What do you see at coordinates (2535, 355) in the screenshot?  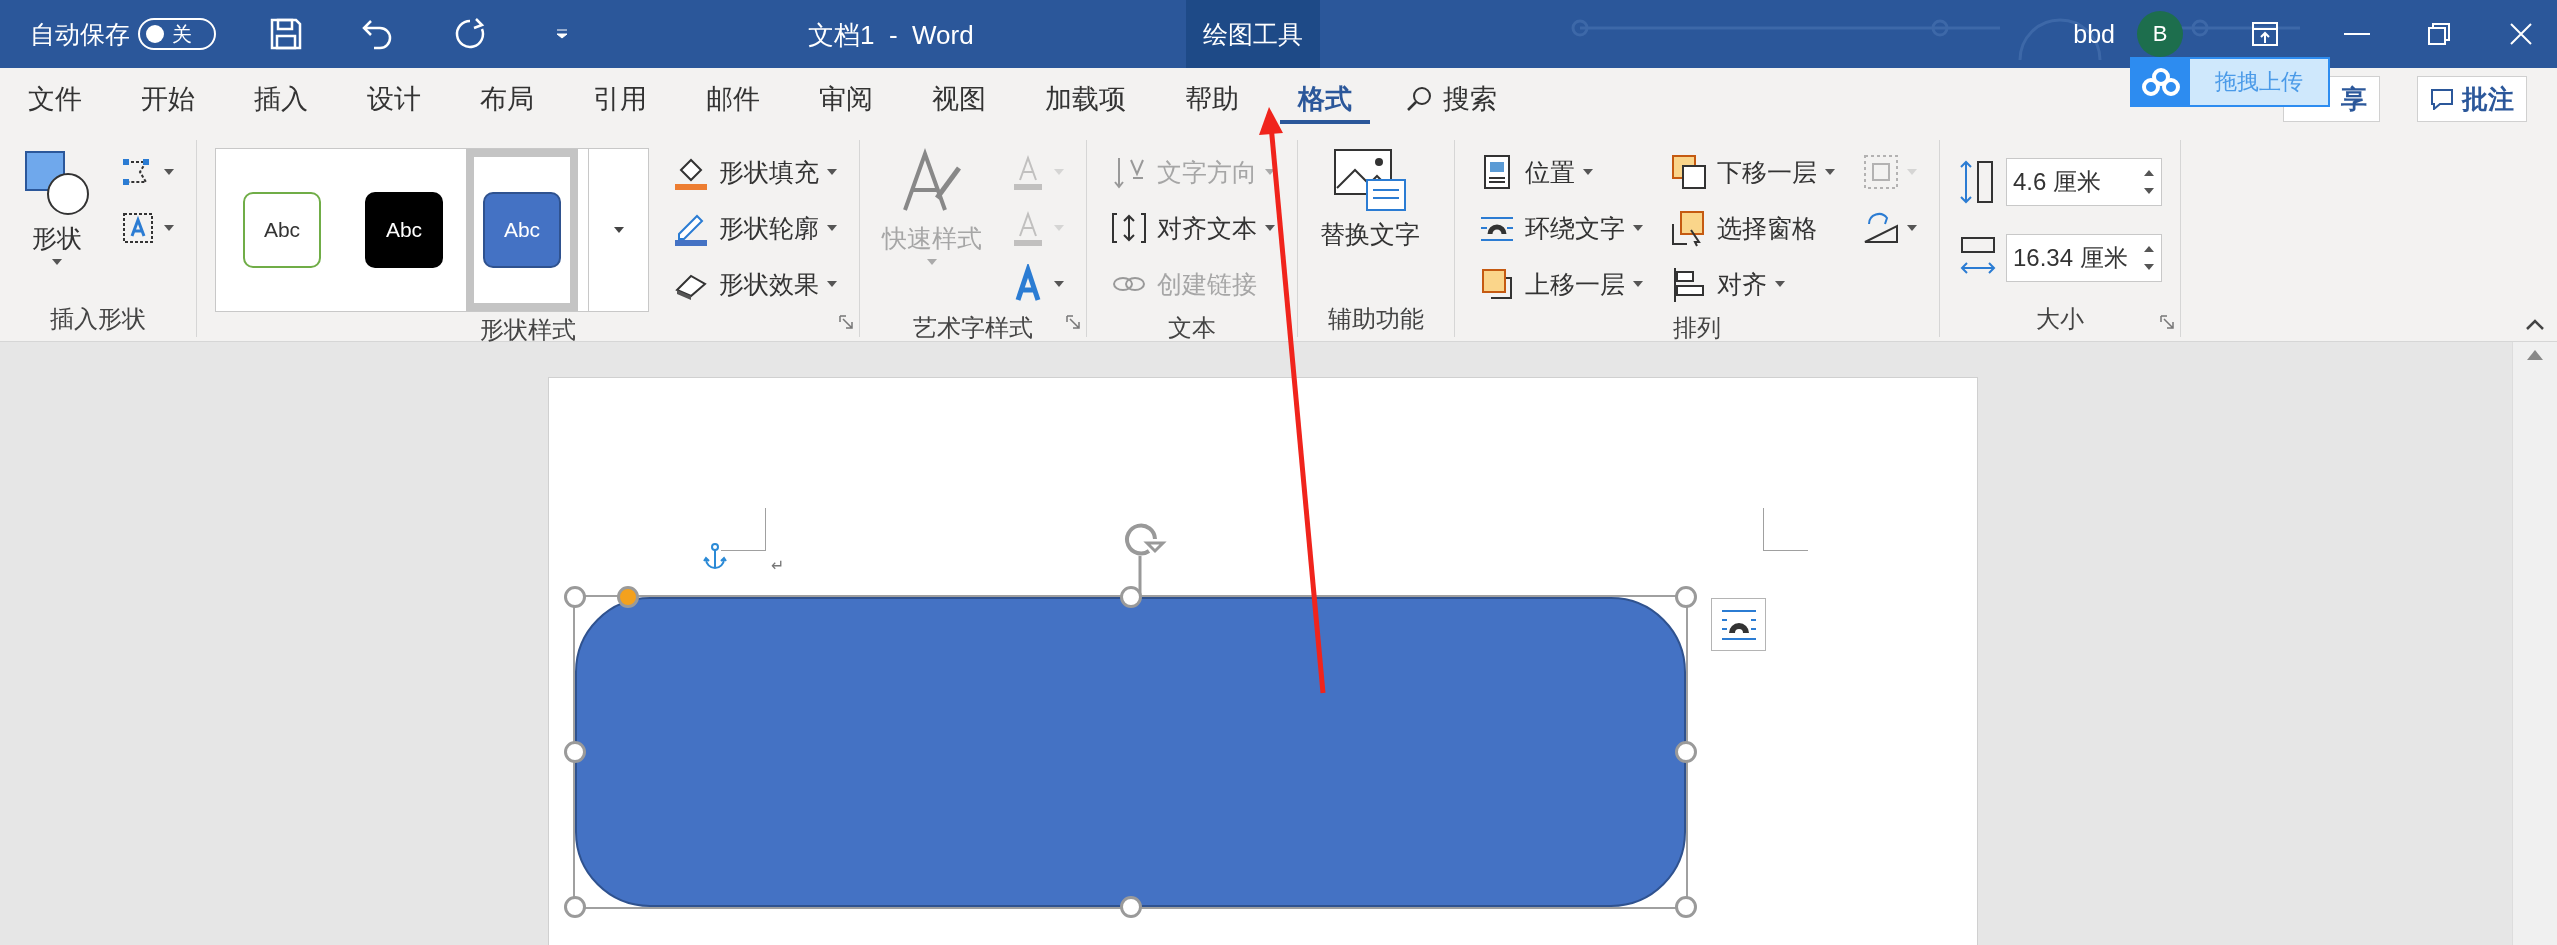 I see `scroll-up-icon` at bounding box center [2535, 355].